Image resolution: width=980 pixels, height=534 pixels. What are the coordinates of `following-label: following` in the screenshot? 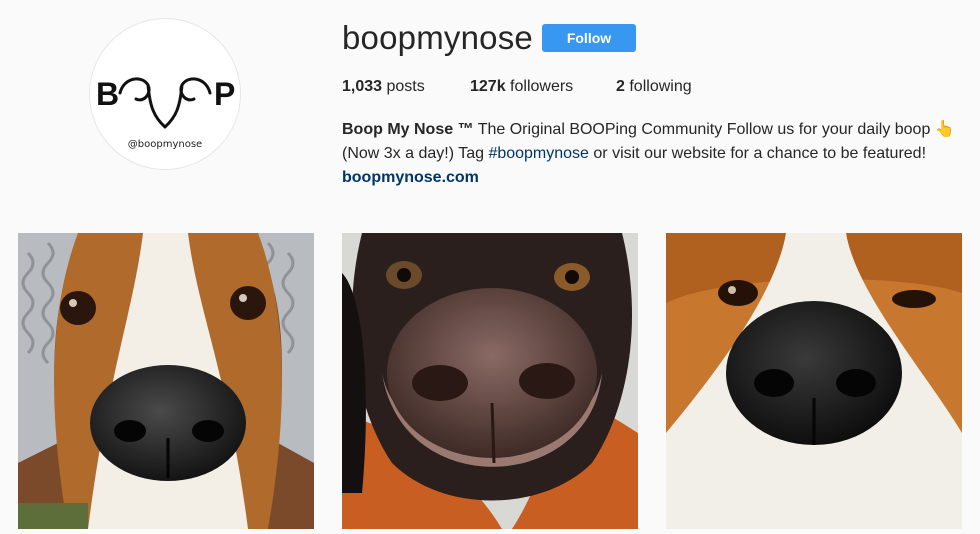 It's located at (660, 86).